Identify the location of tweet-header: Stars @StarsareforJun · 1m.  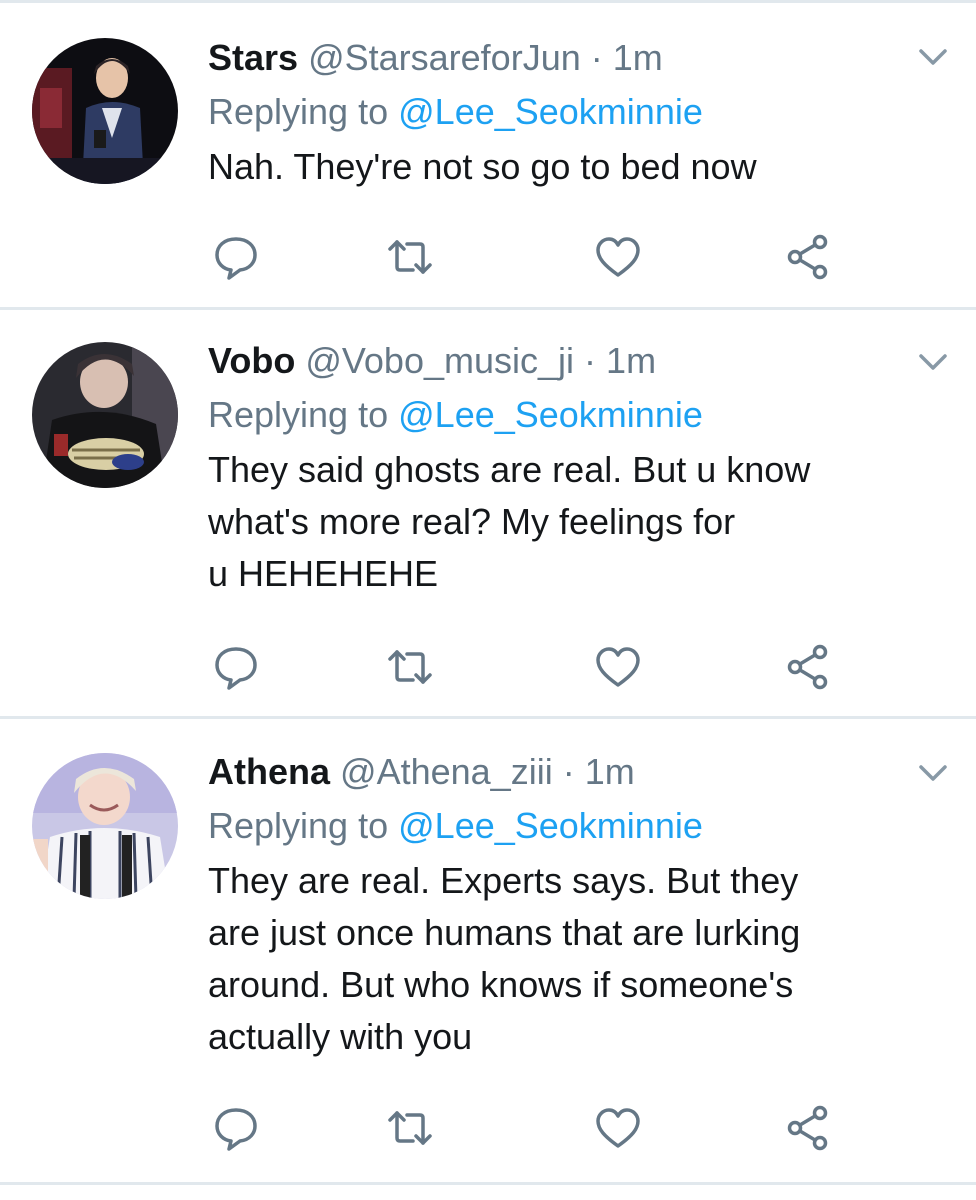
(562, 58).